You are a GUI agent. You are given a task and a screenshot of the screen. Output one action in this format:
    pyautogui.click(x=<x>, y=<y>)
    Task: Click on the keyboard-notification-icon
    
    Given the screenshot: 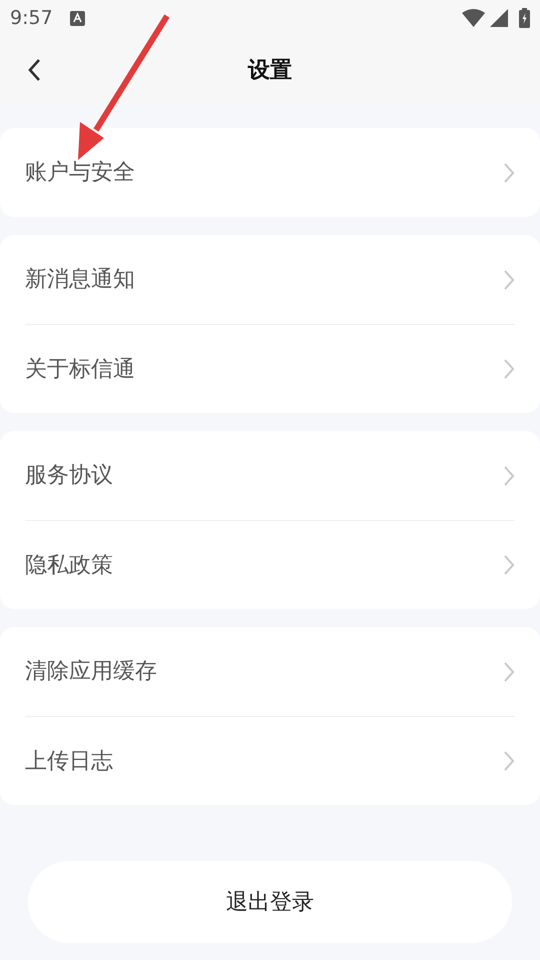 What is the action you would take?
    pyautogui.click(x=77, y=18)
    